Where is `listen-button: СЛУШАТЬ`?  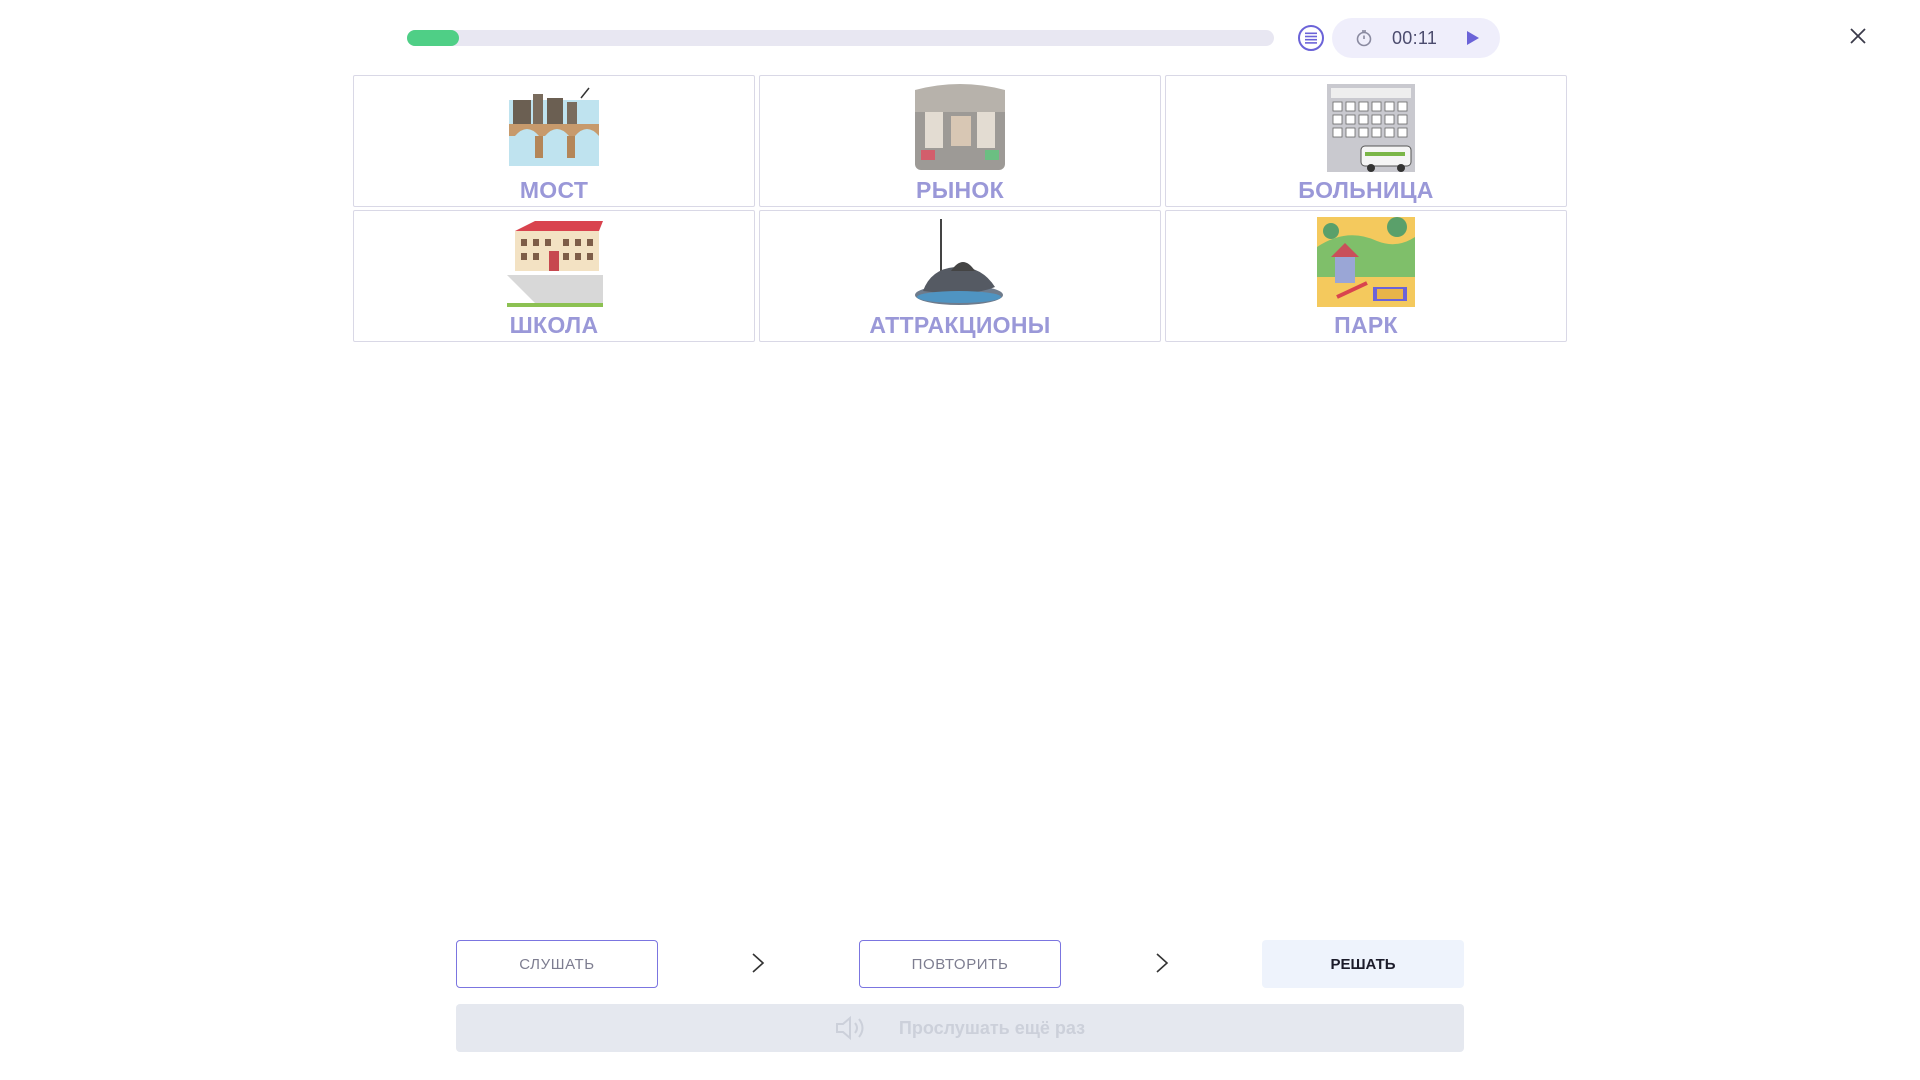
listen-button: СЛУШАТЬ is located at coordinates (557, 964).